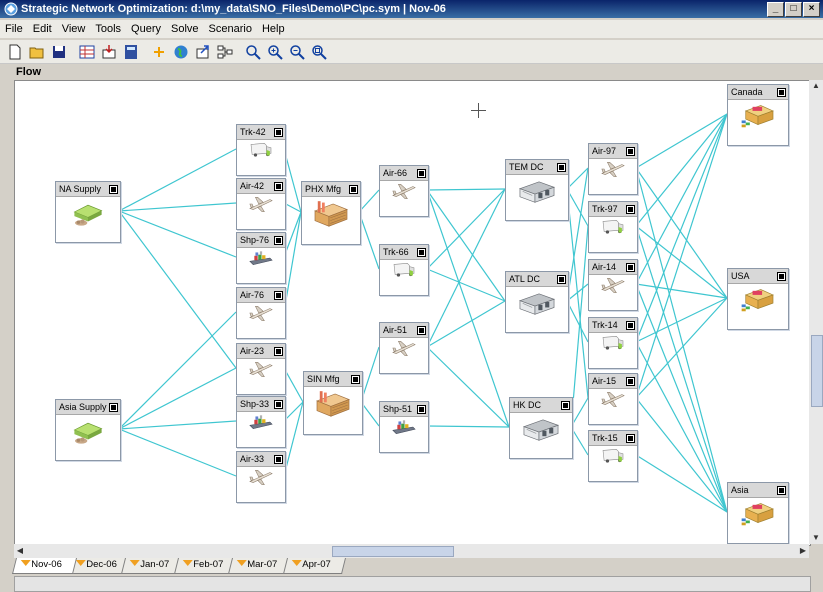 The width and height of the screenshot is (823, 592). I want to click on save-button, so click(59, 52).